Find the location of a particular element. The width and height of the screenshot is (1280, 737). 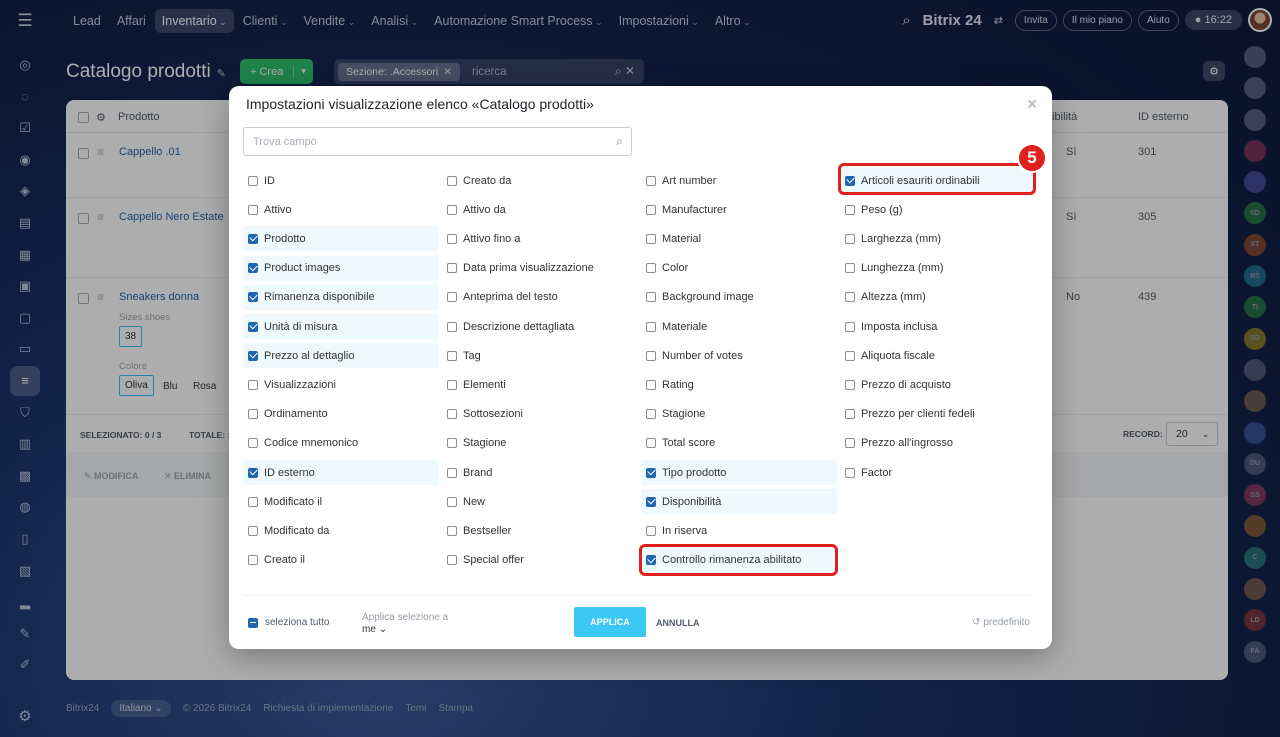

field-option: Rating is located at coordinates (739, 384).